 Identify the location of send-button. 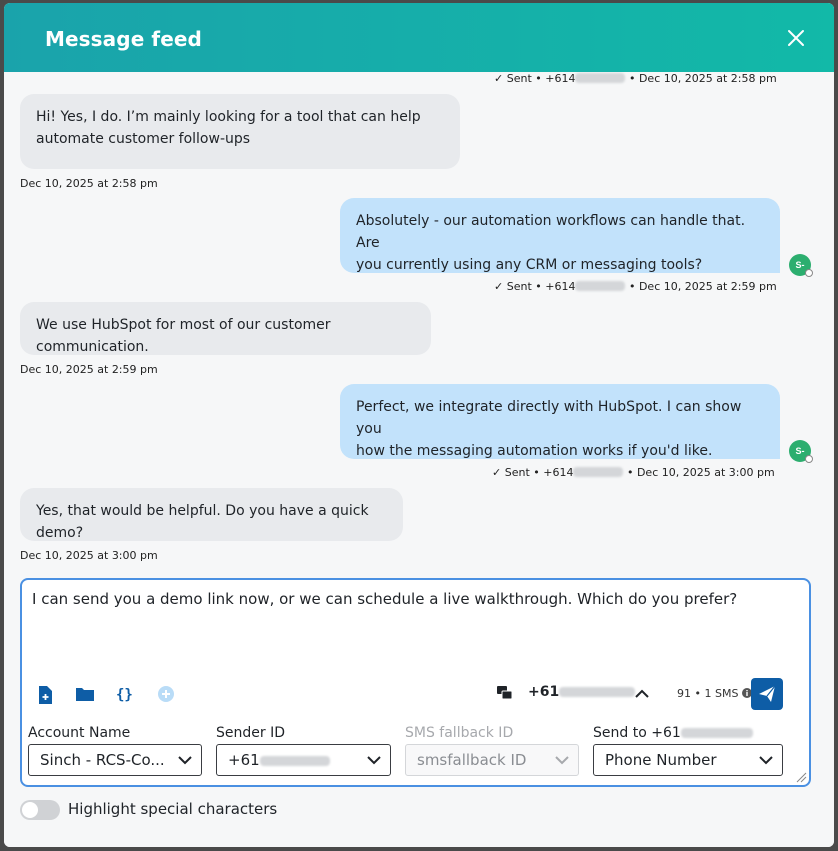
(767, 694).